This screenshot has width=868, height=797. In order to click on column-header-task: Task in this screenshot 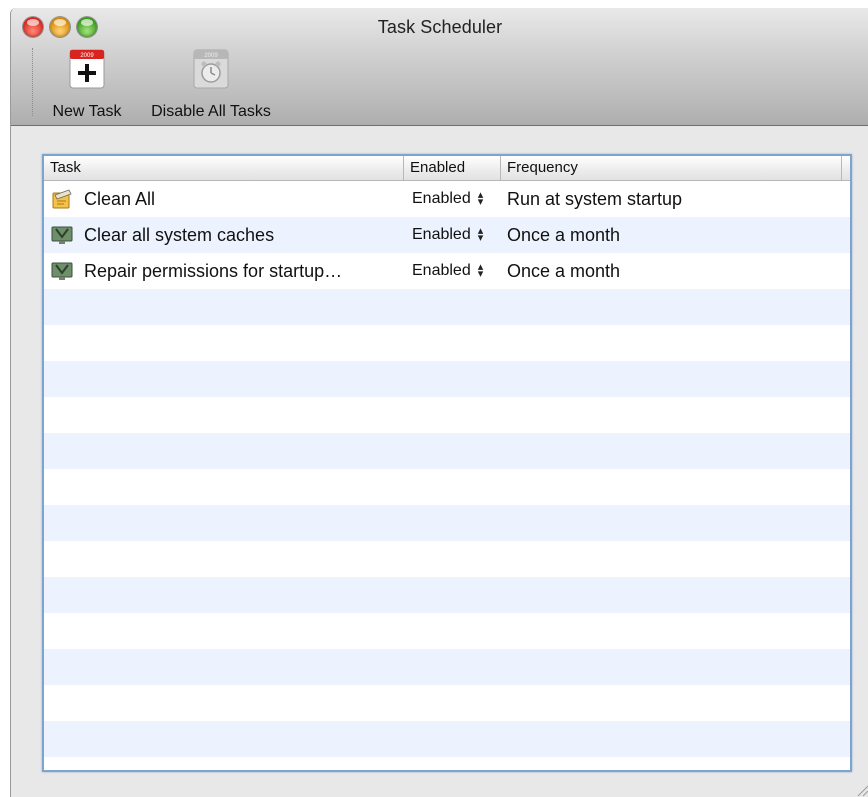, I will do `click(224, 168)`.